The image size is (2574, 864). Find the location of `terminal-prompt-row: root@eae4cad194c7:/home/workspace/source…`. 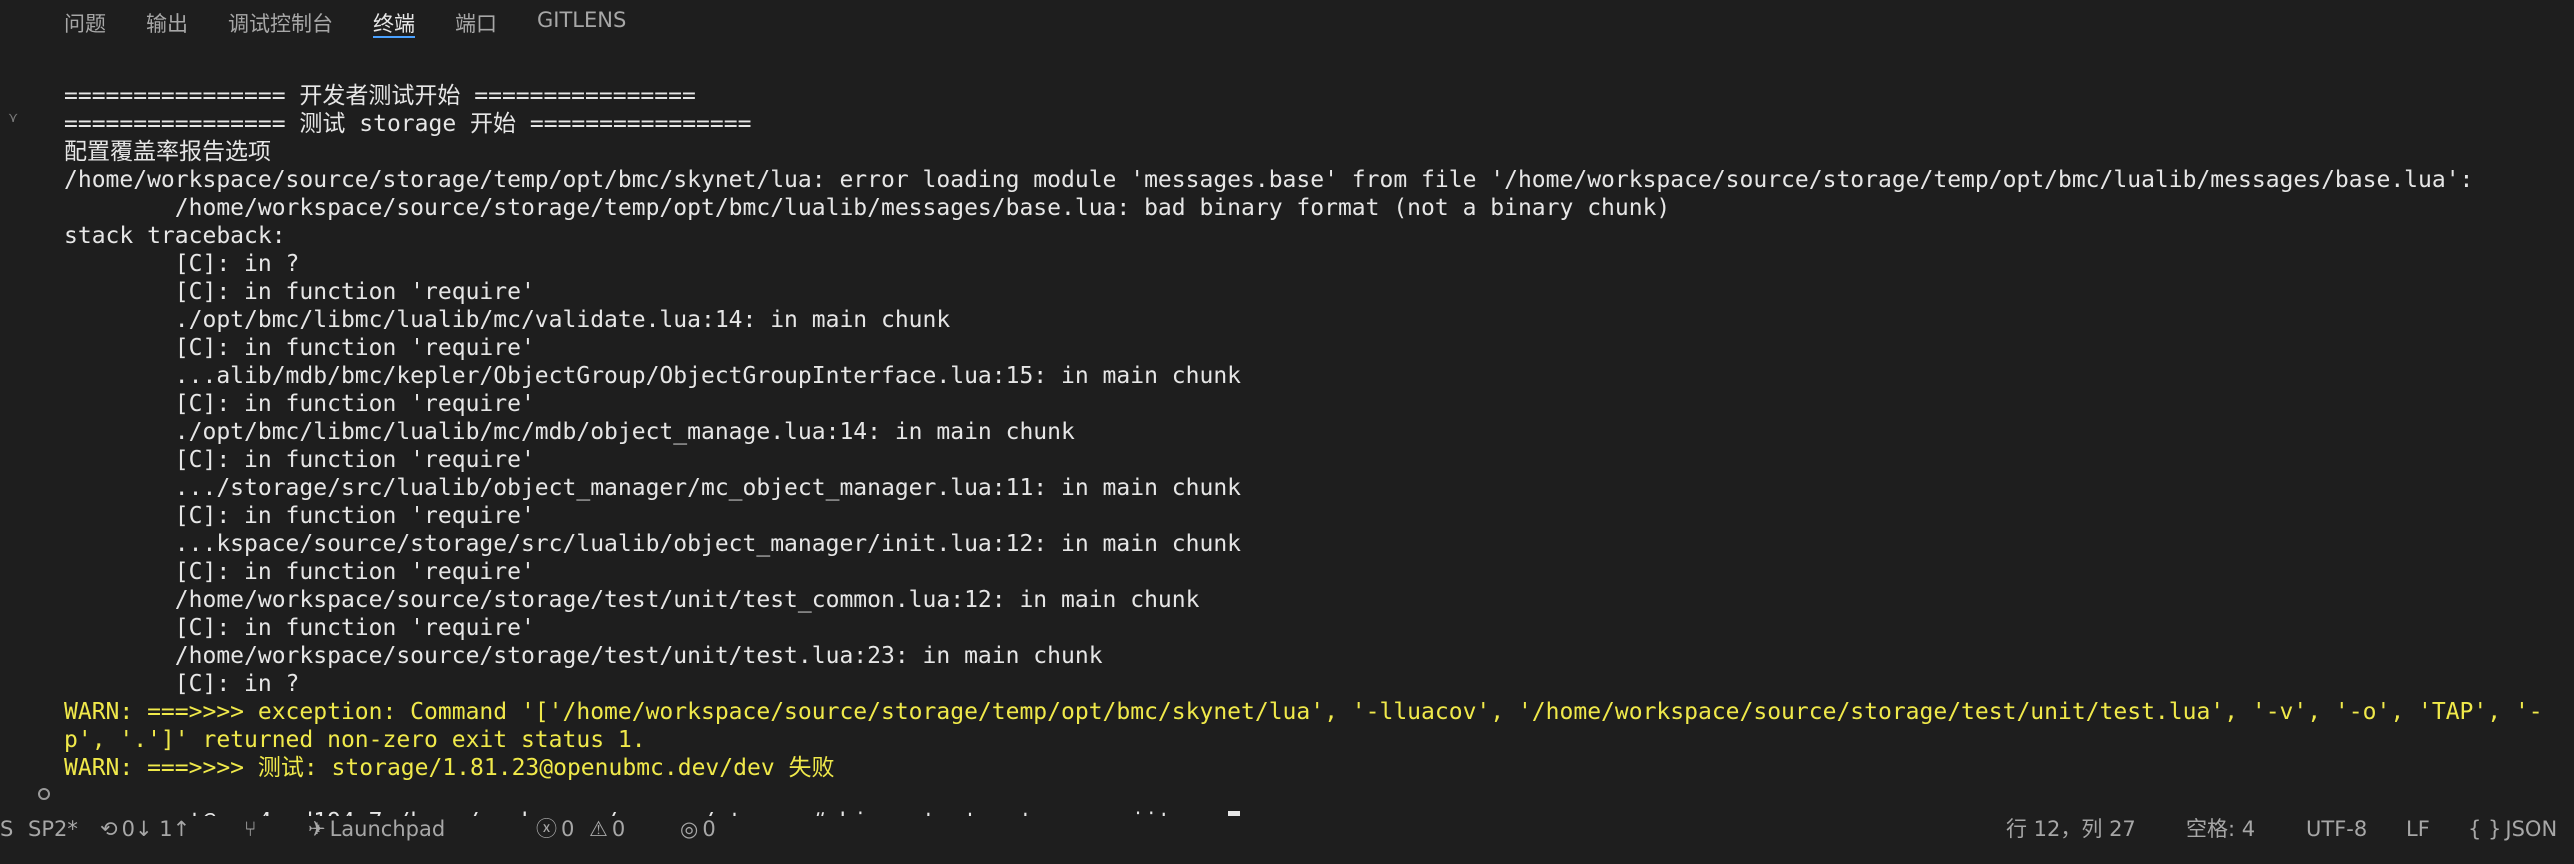

terminal-prompt-row: root@eae4cad194c7:/home/workspace/source… is located at coordinates (1287, 807).